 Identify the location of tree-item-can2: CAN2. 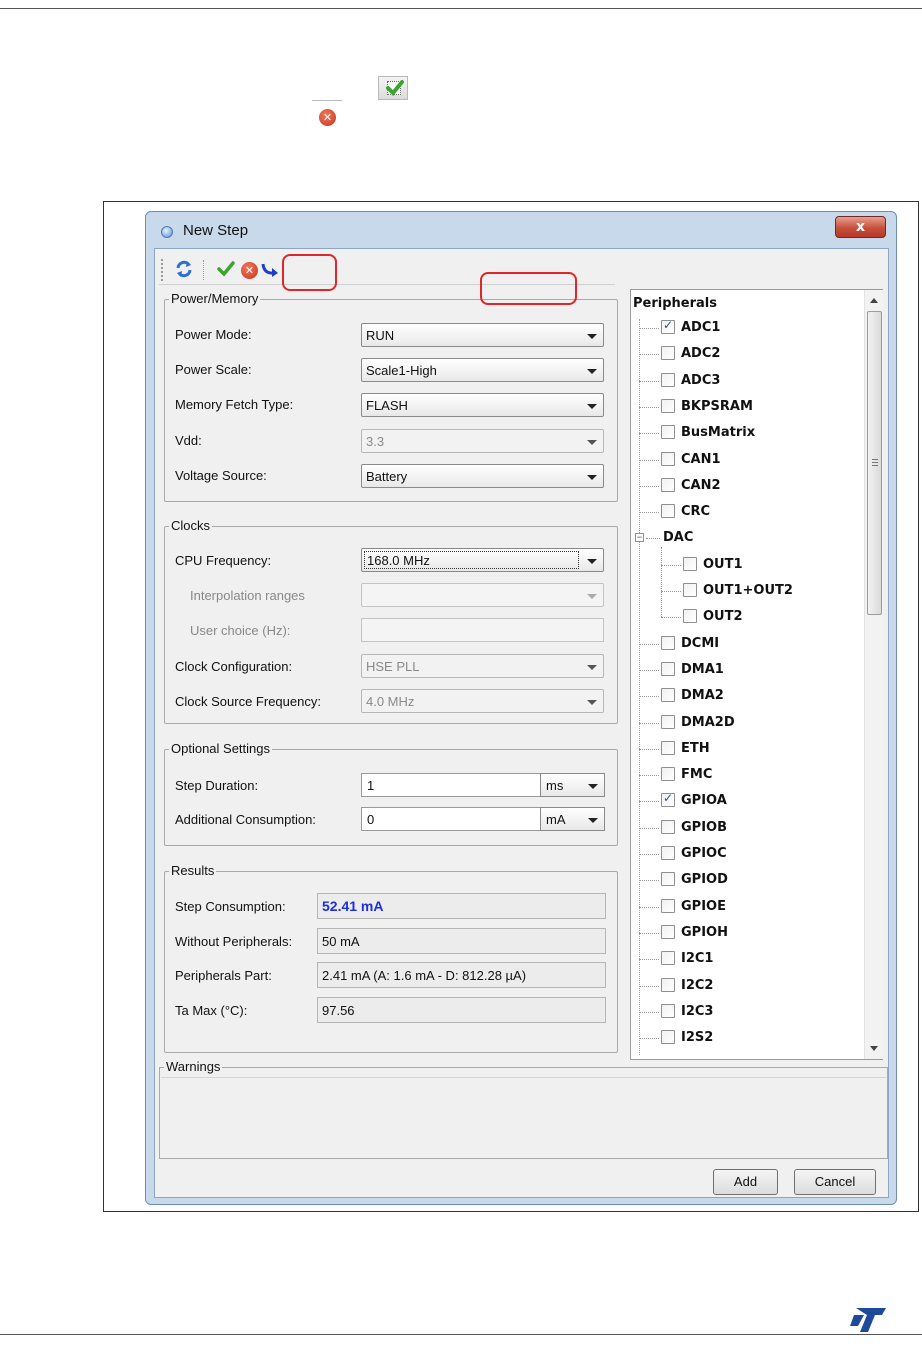
(739, 486).